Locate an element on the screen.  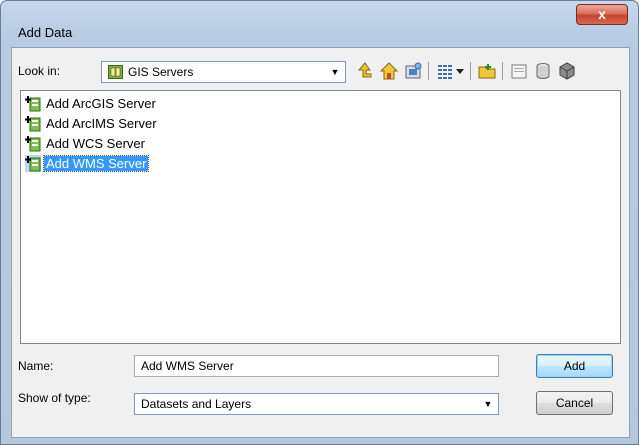
name-label: Name: is located at coordinates (36, 366).